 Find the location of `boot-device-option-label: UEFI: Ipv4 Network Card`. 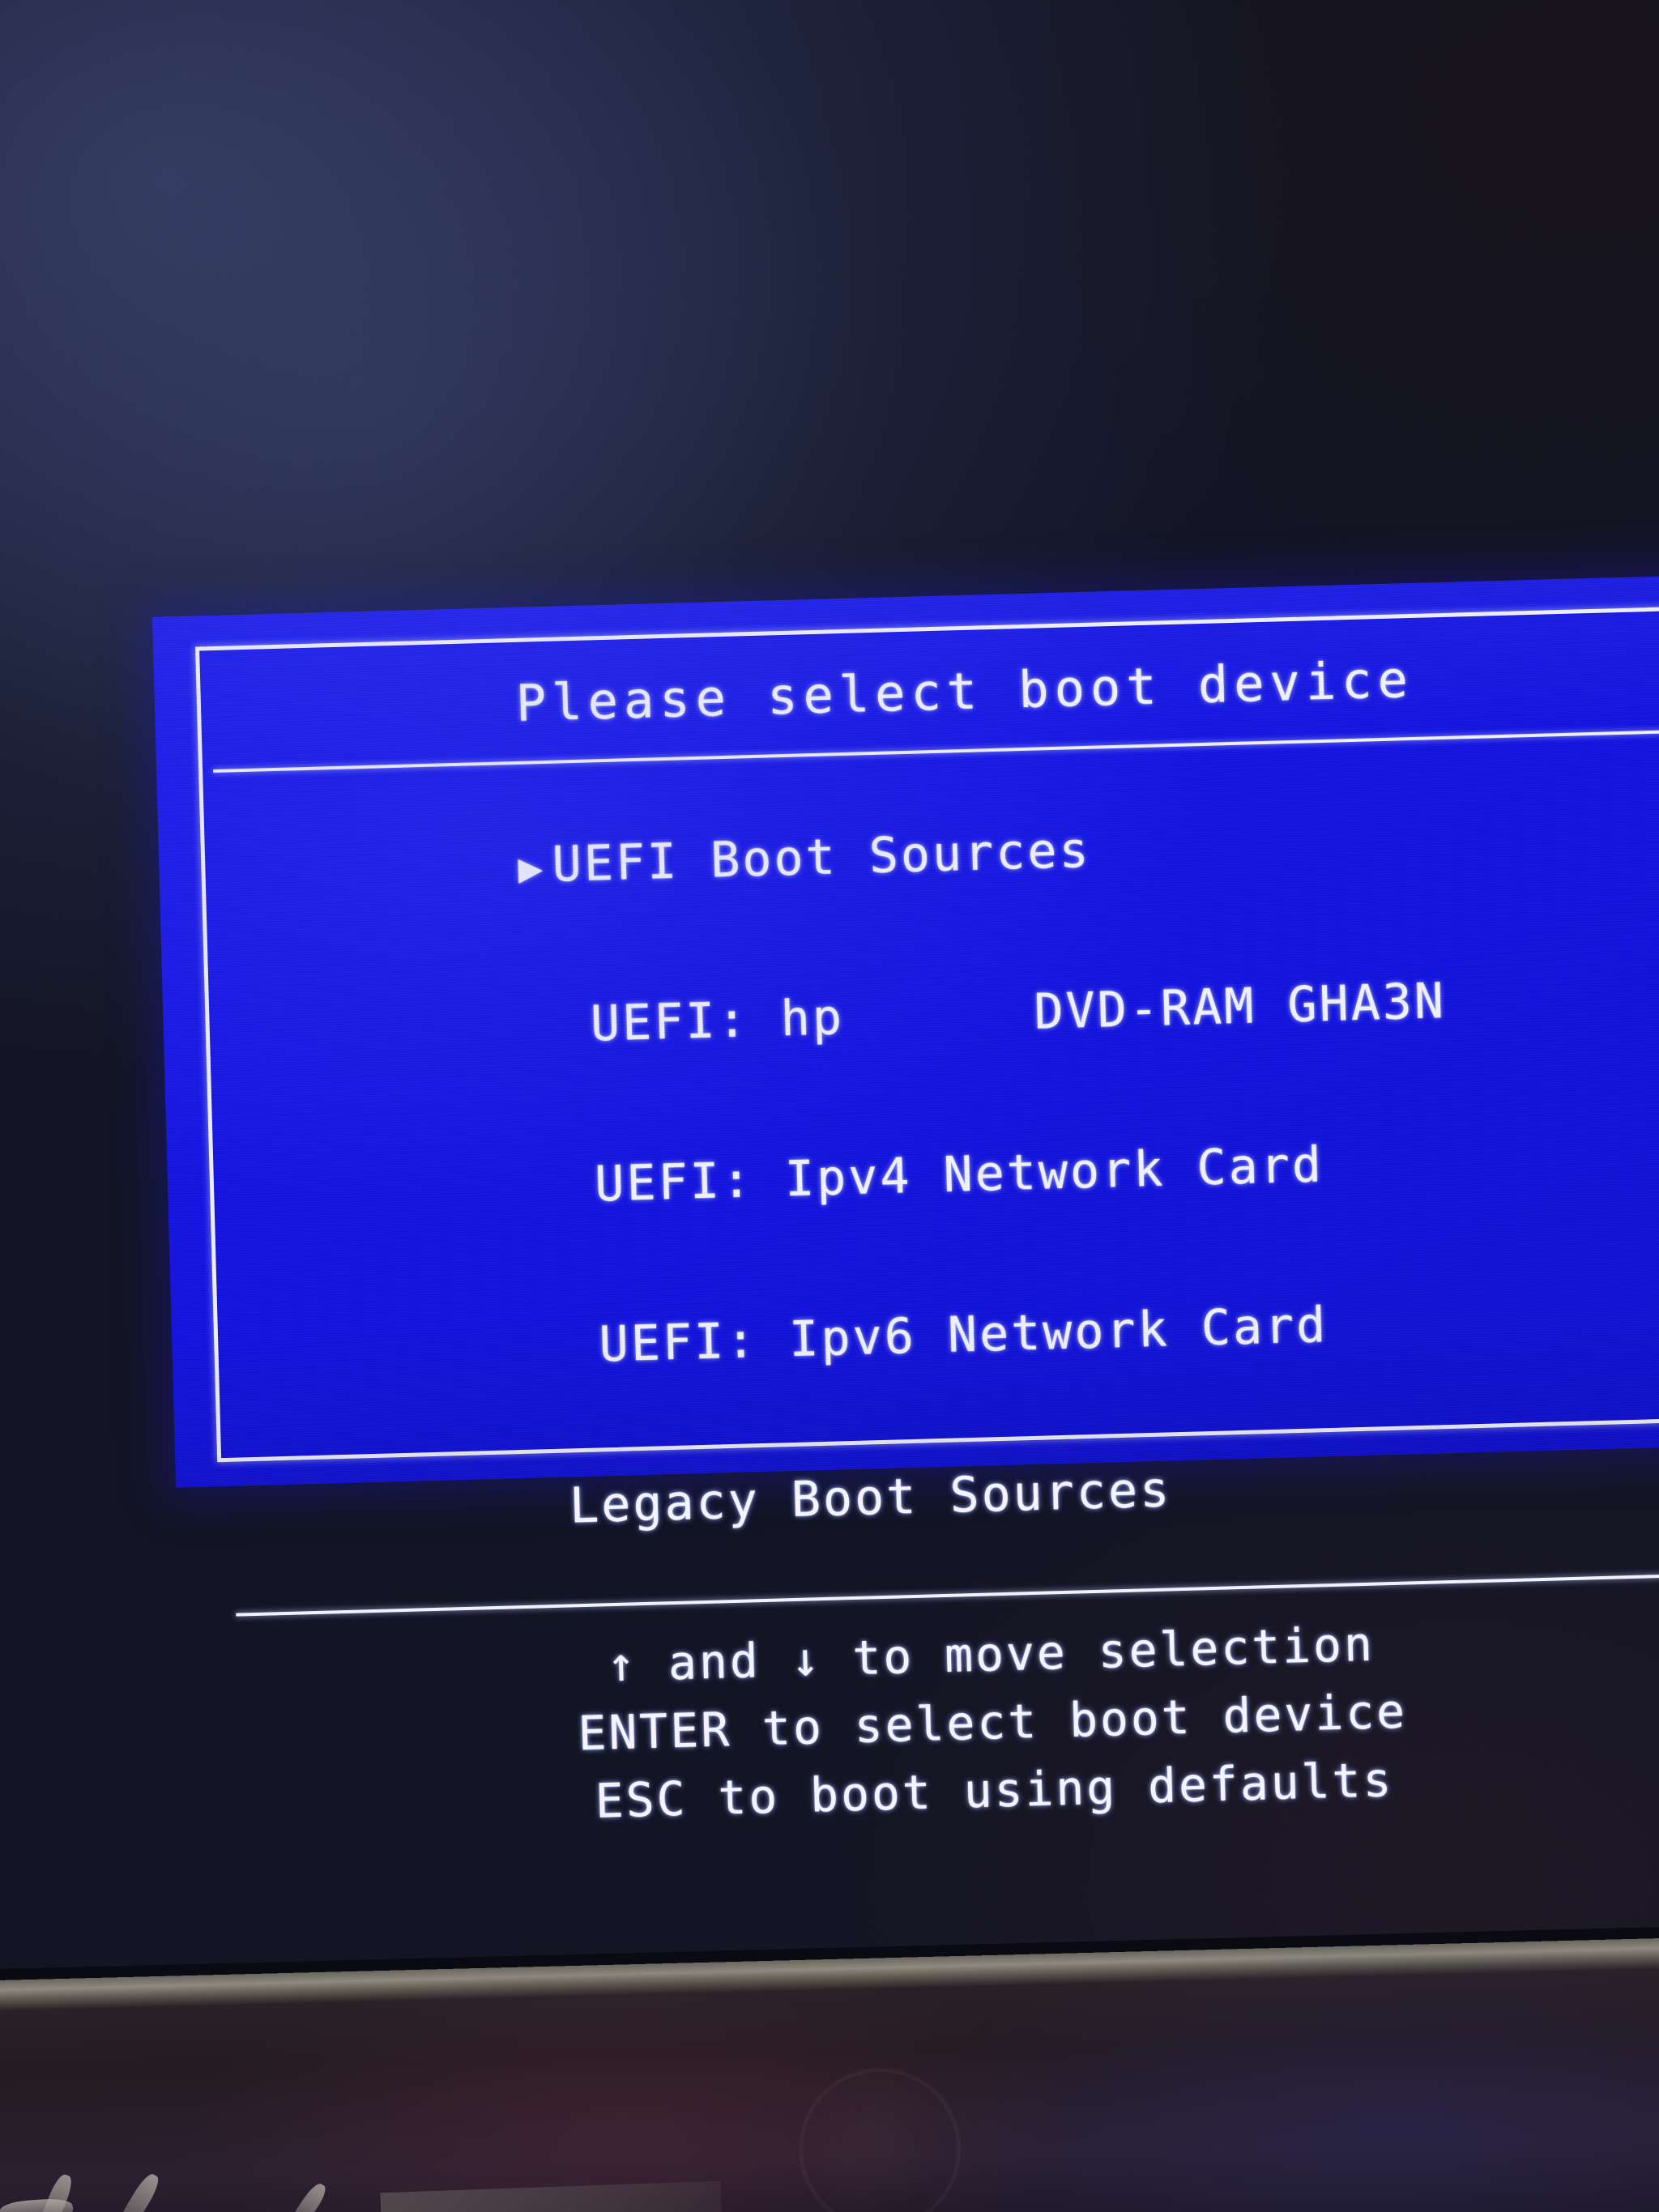

boot-device-option-label: UEFI: Ipv4 Network Card is located at coordinates (959, 1174).